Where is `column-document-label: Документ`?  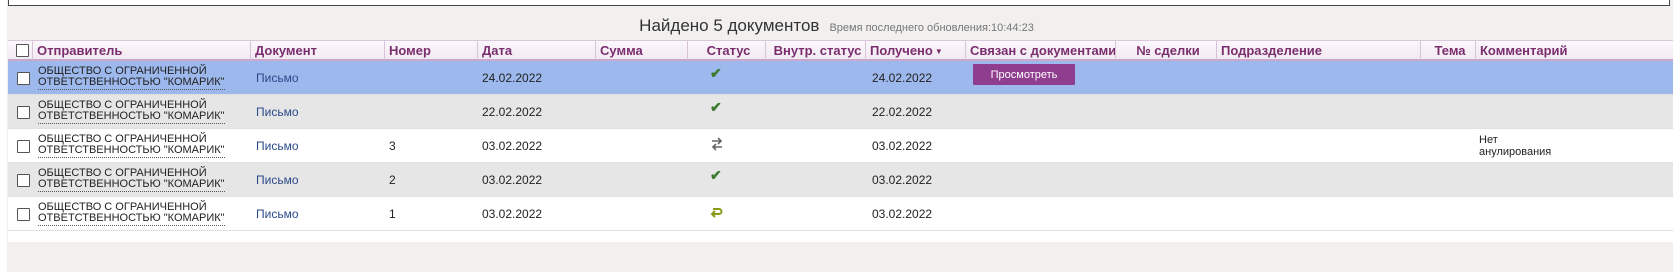
column-document-label: Документ is located at coordinates (286, 50).